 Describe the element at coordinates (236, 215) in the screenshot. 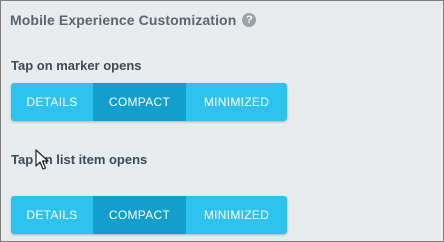

I see `list-minimized-button: MINIMIZED` at that location.